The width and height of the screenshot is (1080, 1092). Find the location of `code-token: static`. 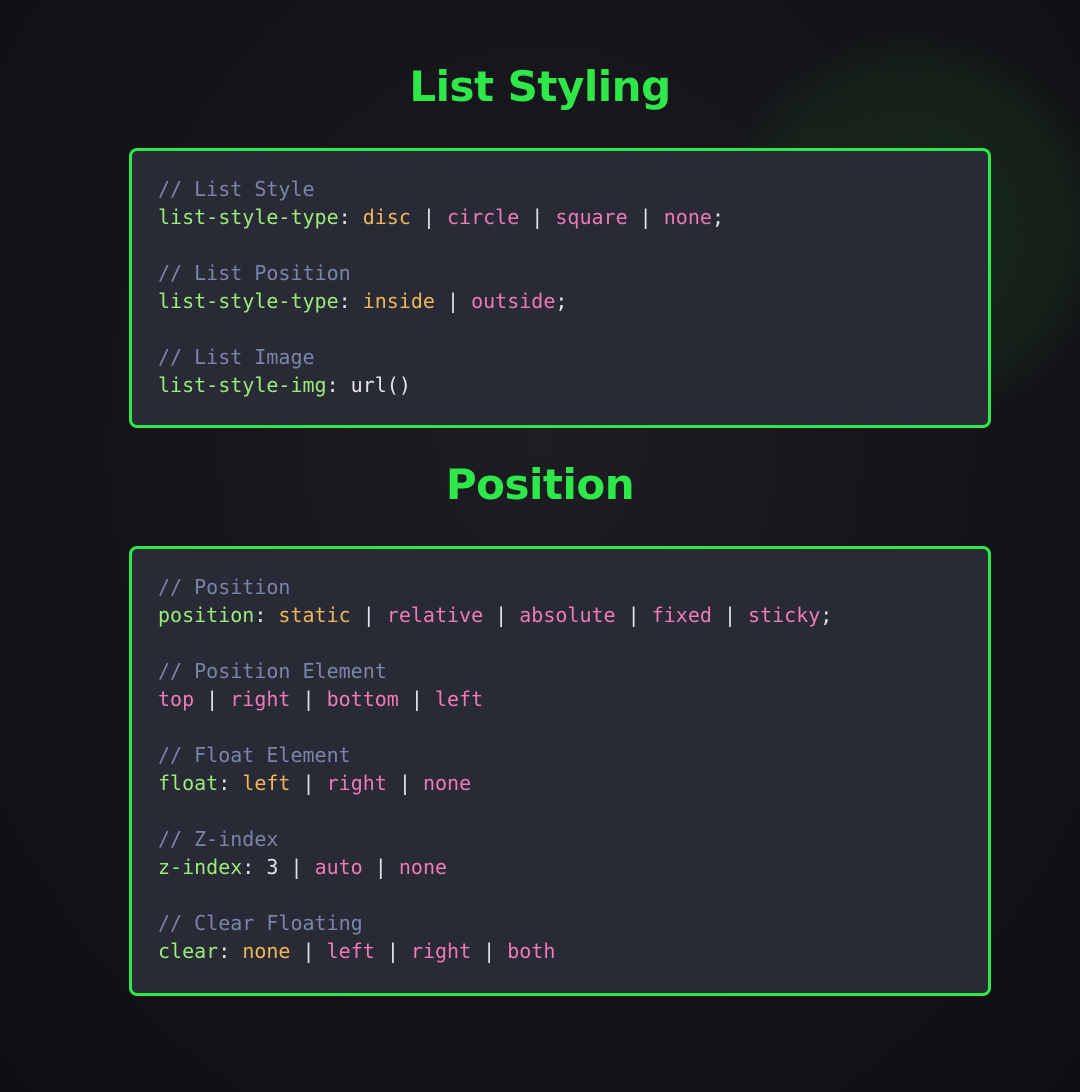

code-token: static is located at coordinates (314, 615).